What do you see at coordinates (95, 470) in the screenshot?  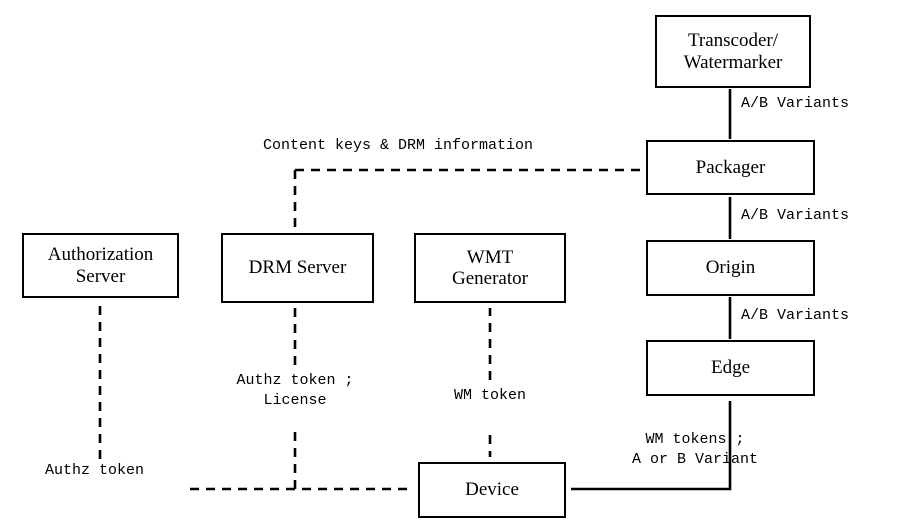 I see `edge-label-authz-token: Authz token` at bounding box center [95, 470].